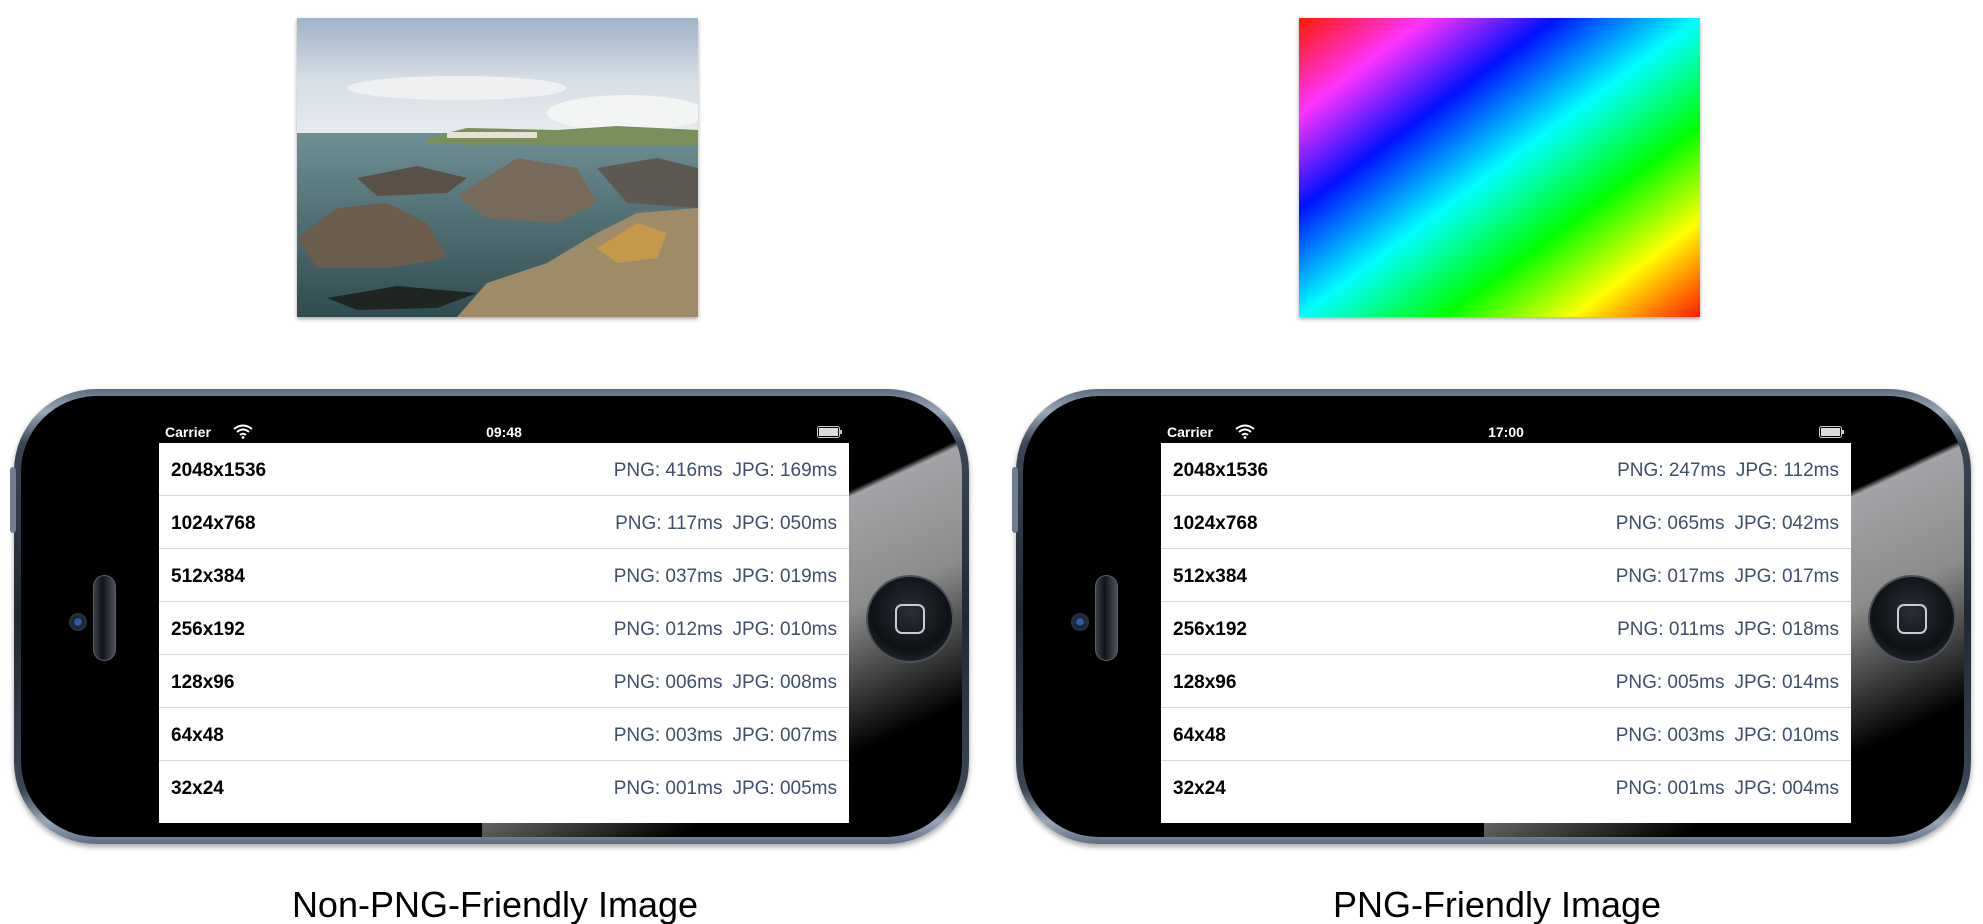 This screenshot has height=924, width=1983. Describe the element at coordinates (1671, 629) in the screenshot. I see `png-time: PNG: 011ms` at that location.